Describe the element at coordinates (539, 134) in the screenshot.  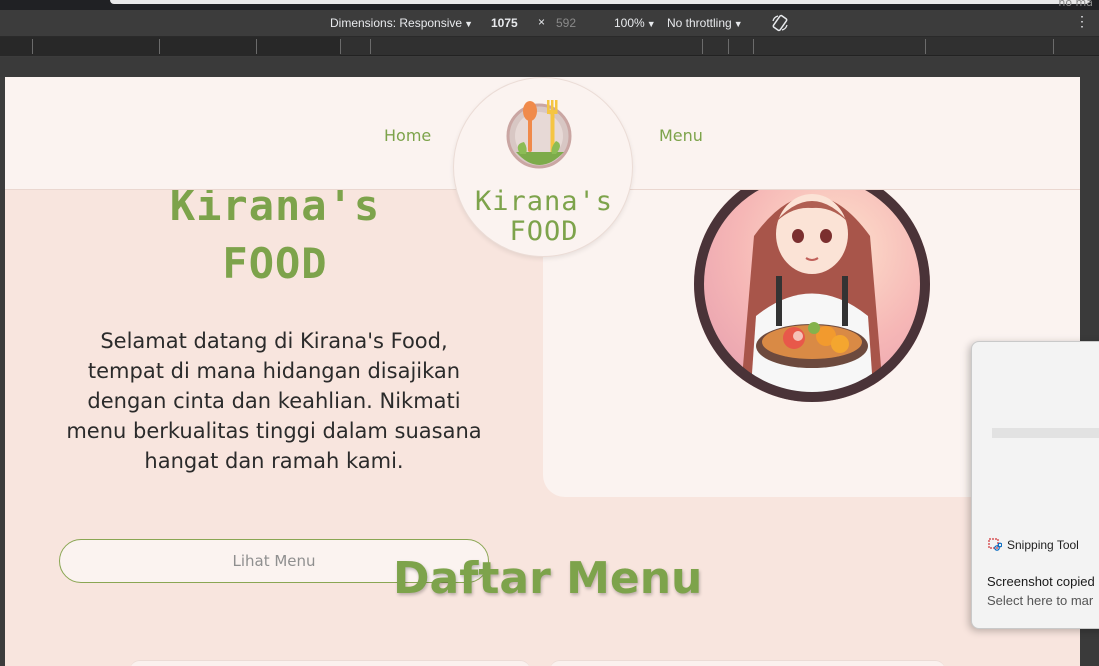
I see `logo-plate-icon` at that location.